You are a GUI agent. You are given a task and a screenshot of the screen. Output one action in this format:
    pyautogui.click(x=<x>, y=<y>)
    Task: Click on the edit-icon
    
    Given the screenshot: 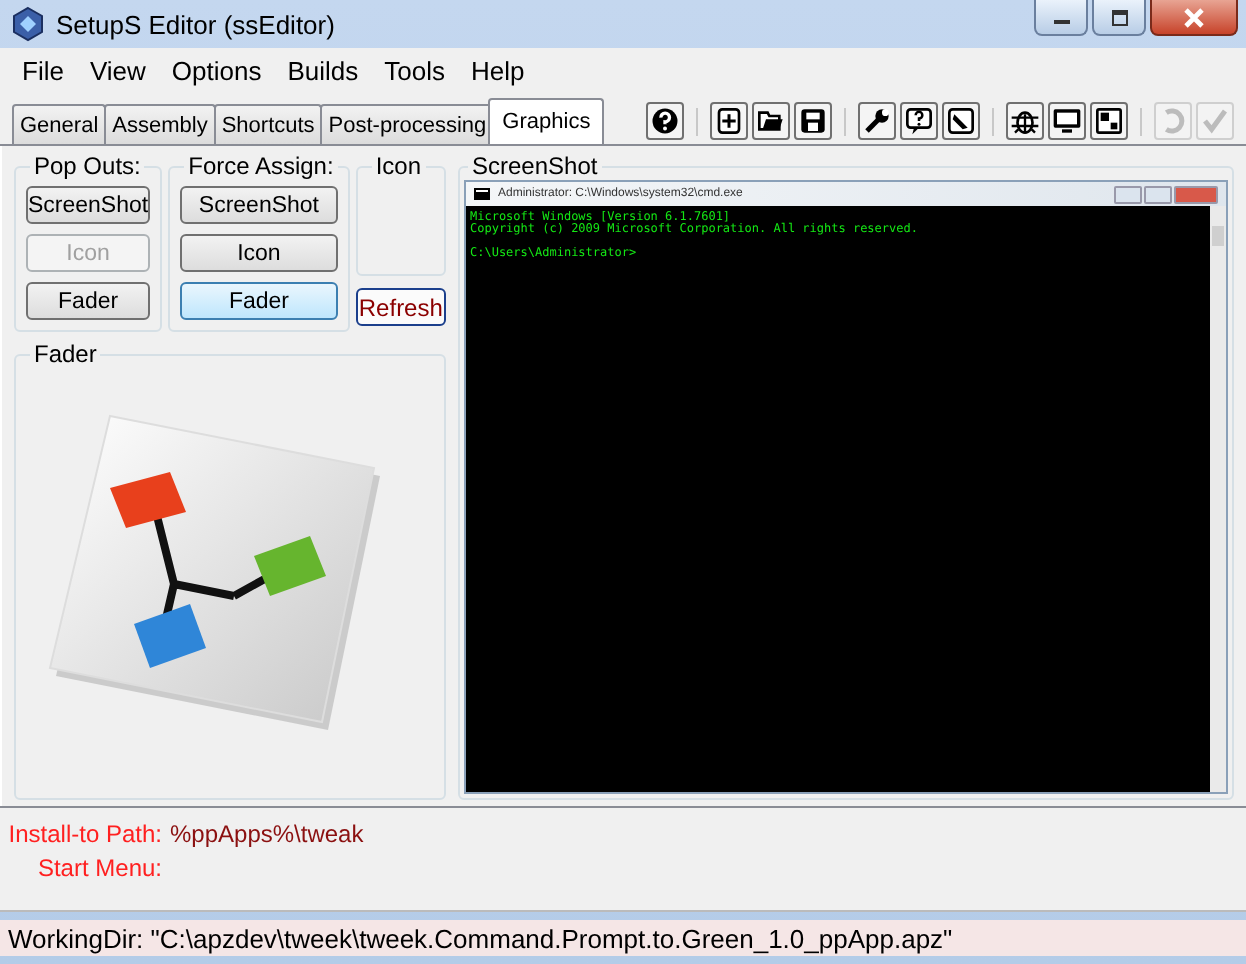 What is the action you would take?
    pyautogui.click(x=961, y=121)
    